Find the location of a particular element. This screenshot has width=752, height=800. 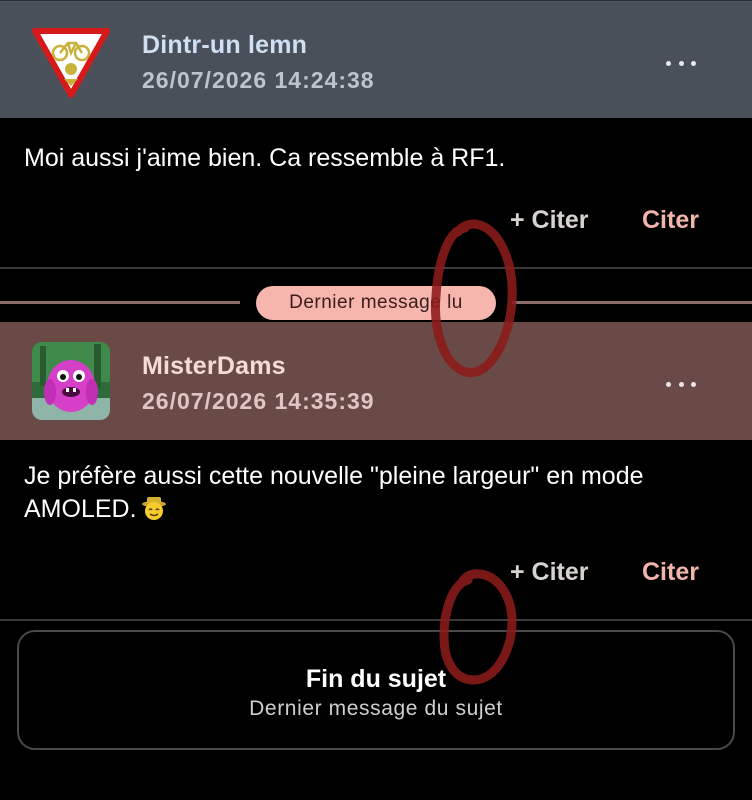

smiling-face-with-hat-emoji-icon is located at coordinates (154, 508).